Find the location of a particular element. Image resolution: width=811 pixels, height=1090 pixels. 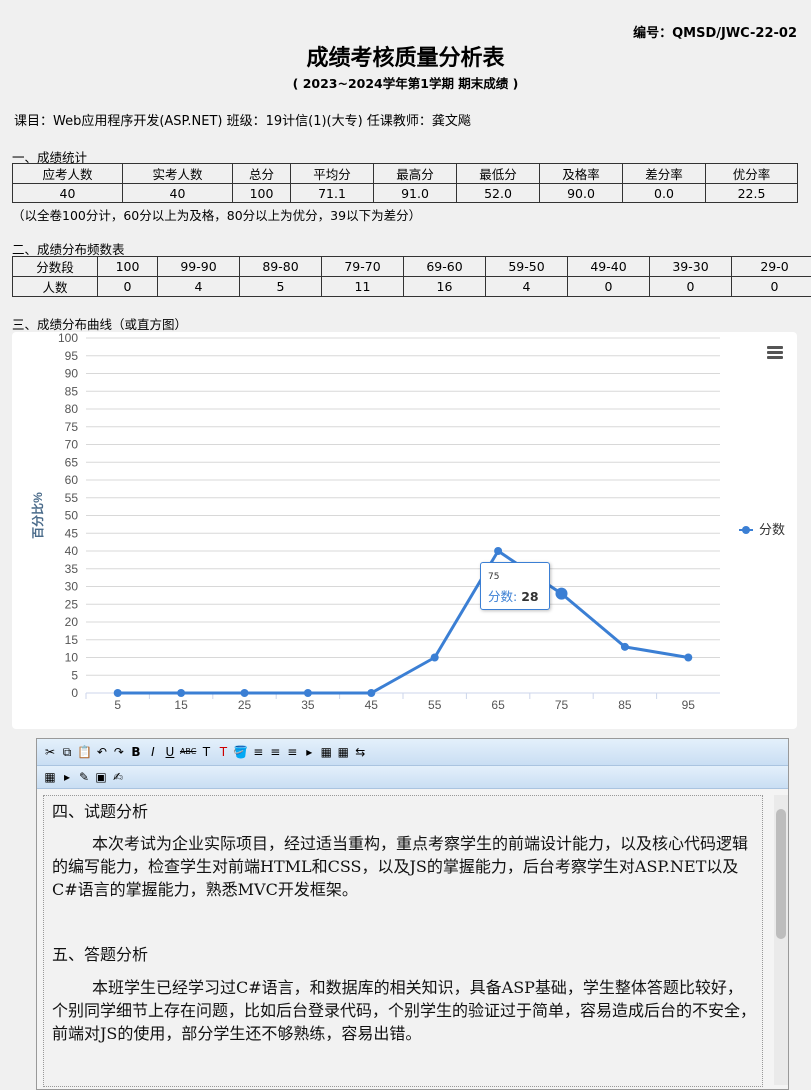

x-tick-label: 5 is located at coordinates (117, 705).